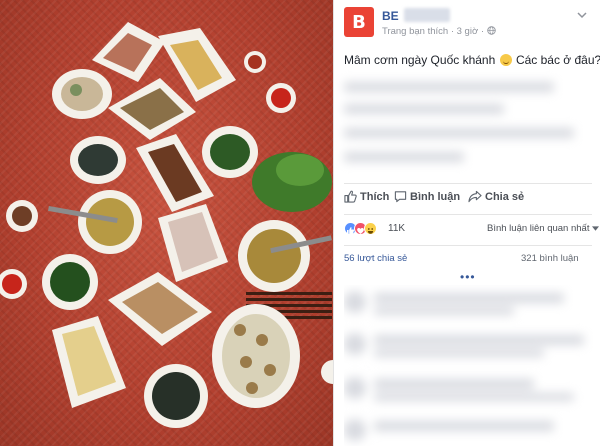 This screenshot has width=600, height=446. Describe the element at coordinates (175, 173) in the screenshot. I see `dish-grilled-meat` at that location.